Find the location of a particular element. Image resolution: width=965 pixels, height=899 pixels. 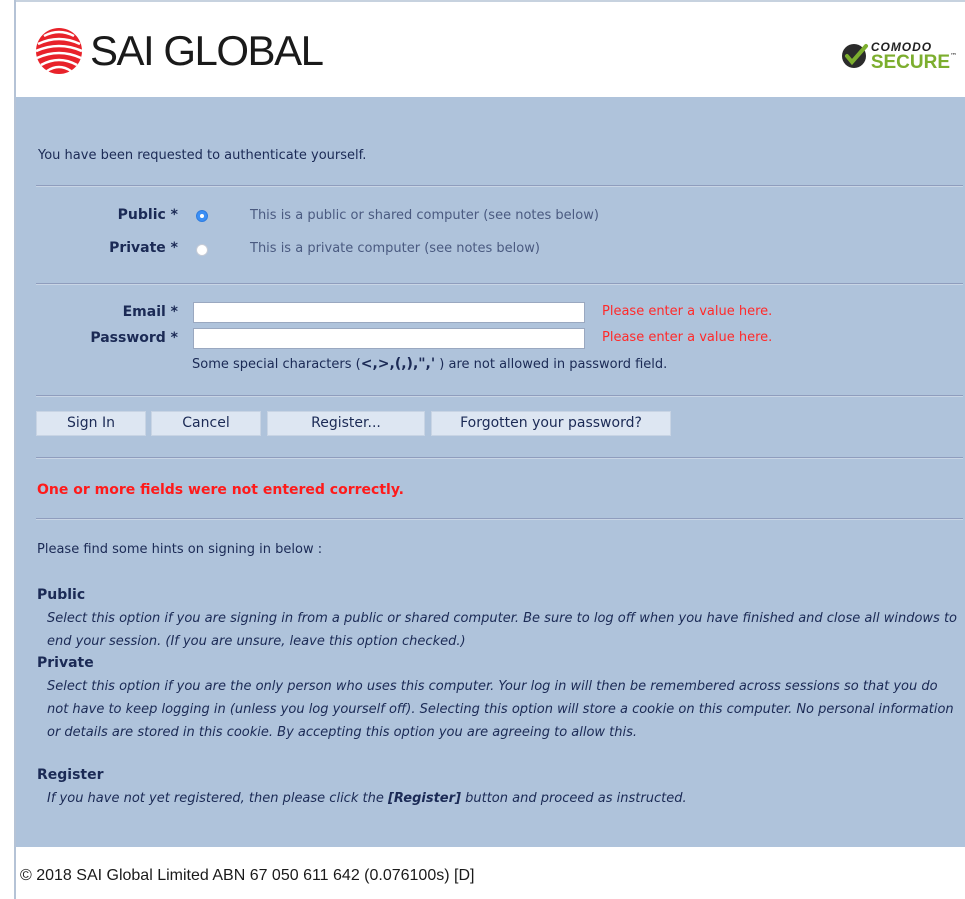

email-label: Email * is located at coordinates (150, 312).